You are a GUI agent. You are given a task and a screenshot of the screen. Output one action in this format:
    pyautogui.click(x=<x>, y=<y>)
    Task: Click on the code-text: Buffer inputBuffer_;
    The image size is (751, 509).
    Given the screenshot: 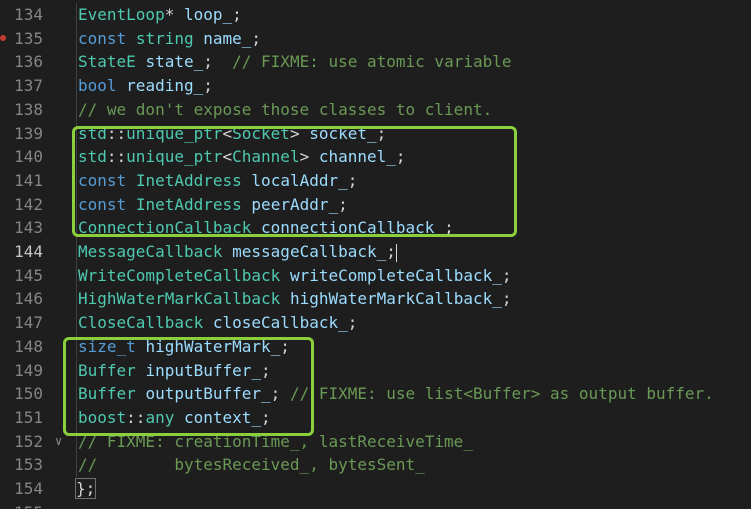 What is the action you would take?
    pyautogui.click(x=174, y=371)
    